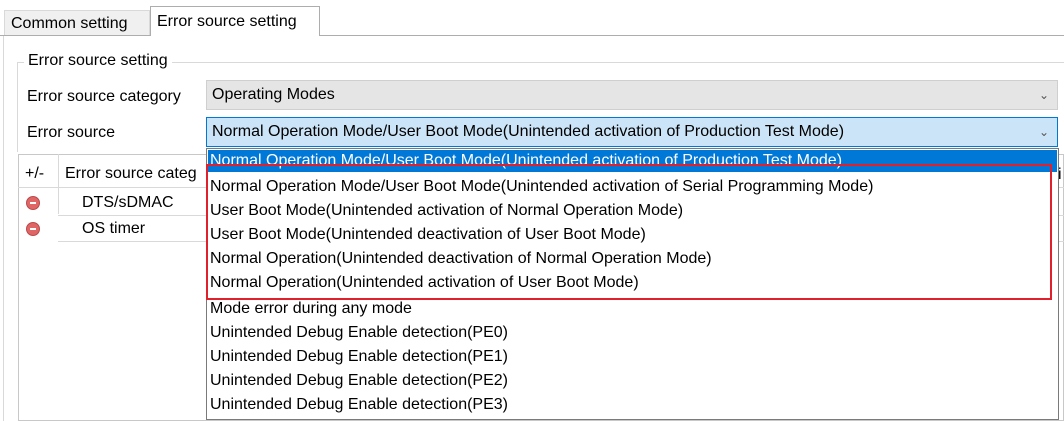 Image resolution: width=1064 pixels, height=421 pixels. Describe the element at coordinates (71, 132) in the screenshot. I see `source-label: Error source` at that location.